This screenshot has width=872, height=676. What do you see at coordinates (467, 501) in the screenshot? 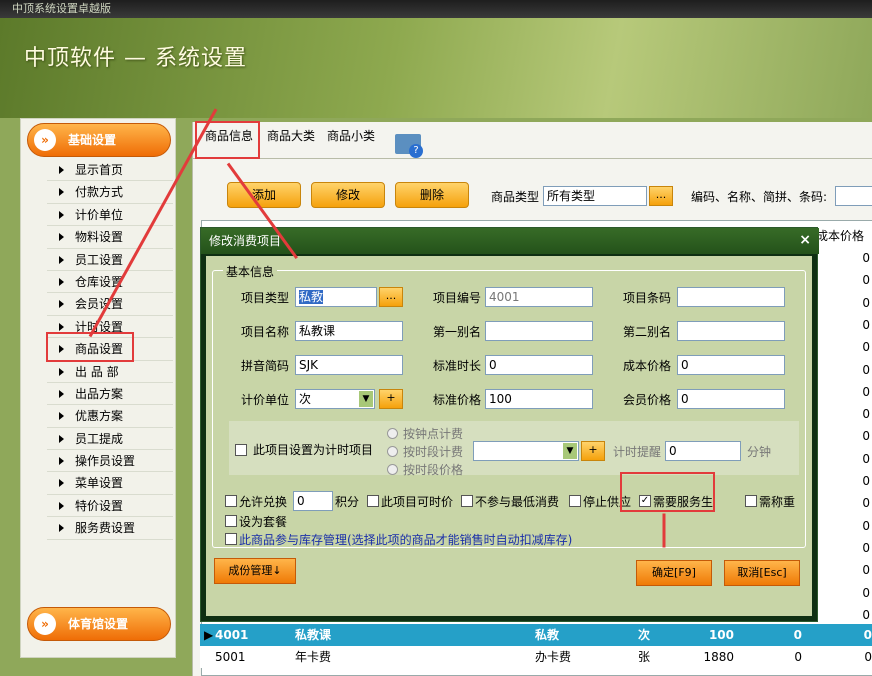
I see `nomin-checkbox` at bounding box center [467, 501].